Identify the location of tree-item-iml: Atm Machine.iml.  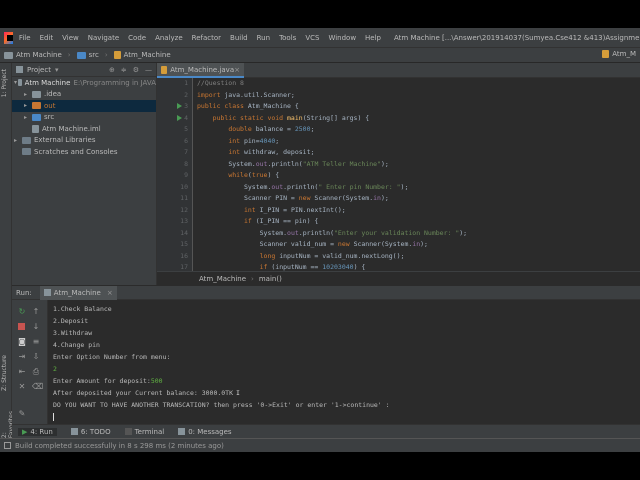
(84, 129).